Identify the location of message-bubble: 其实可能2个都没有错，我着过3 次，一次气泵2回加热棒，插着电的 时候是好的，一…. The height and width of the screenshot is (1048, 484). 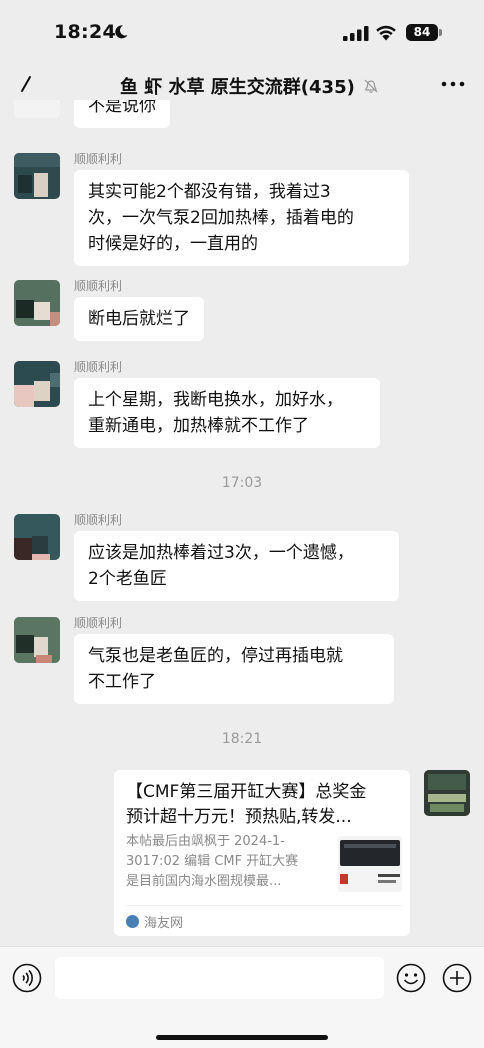
(241, 218).